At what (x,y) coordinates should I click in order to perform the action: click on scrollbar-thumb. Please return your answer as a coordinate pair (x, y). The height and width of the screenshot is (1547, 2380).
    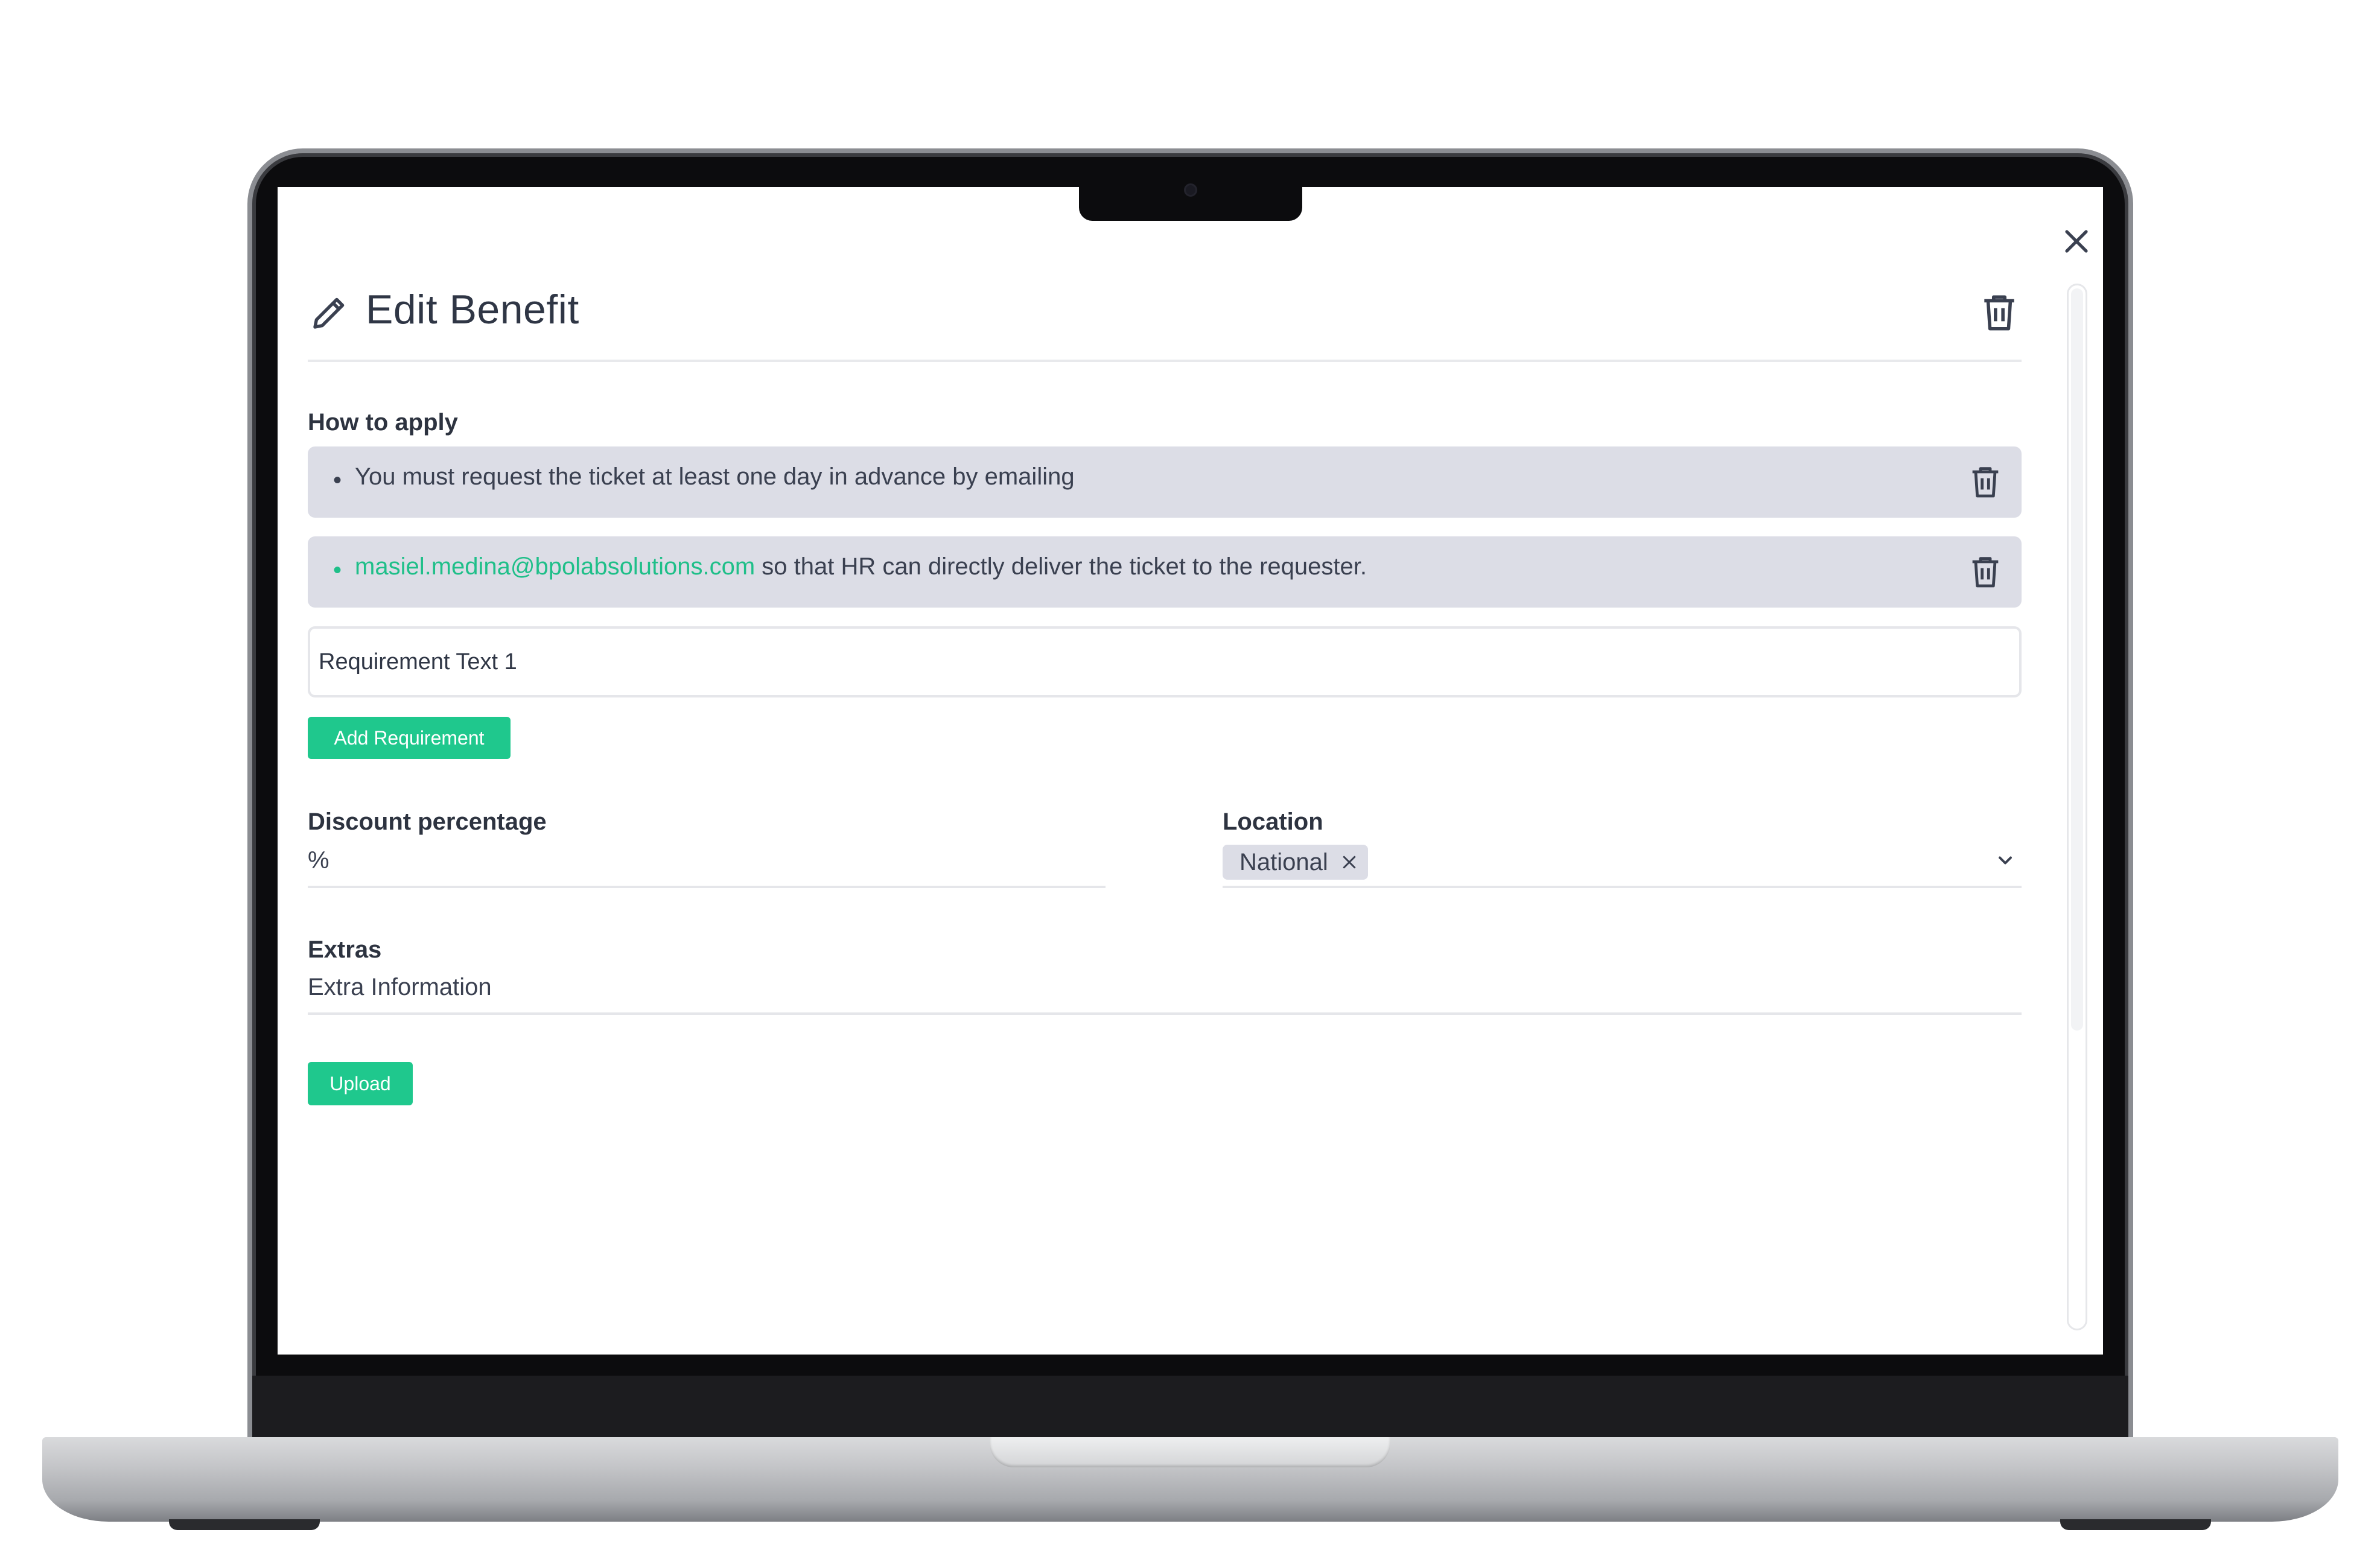
    Looking at the image, I should click on (2077, 660).